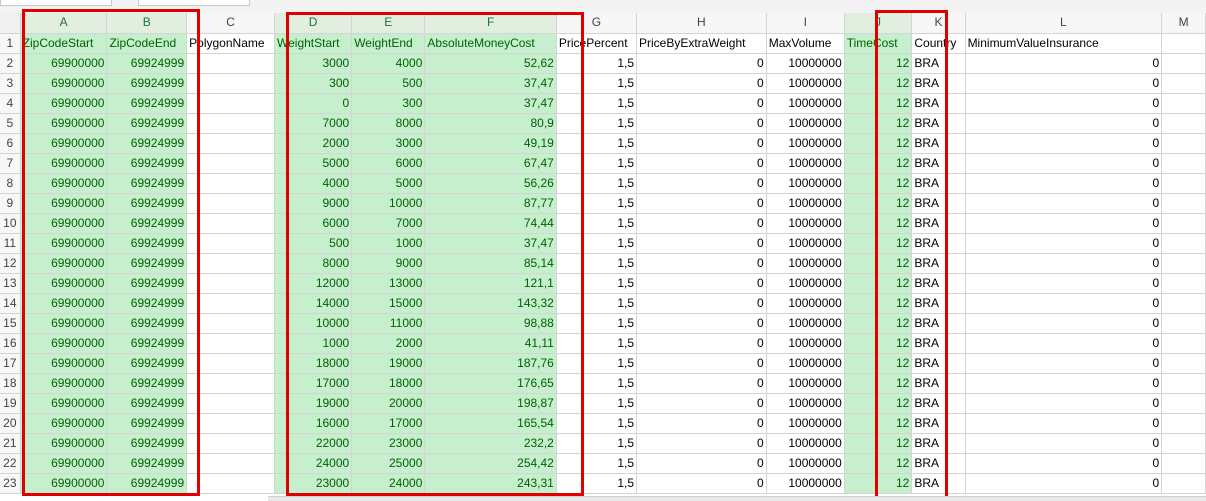 The image size is (1206, 501). I want to click on data-cell: 500, so click(388, 83).